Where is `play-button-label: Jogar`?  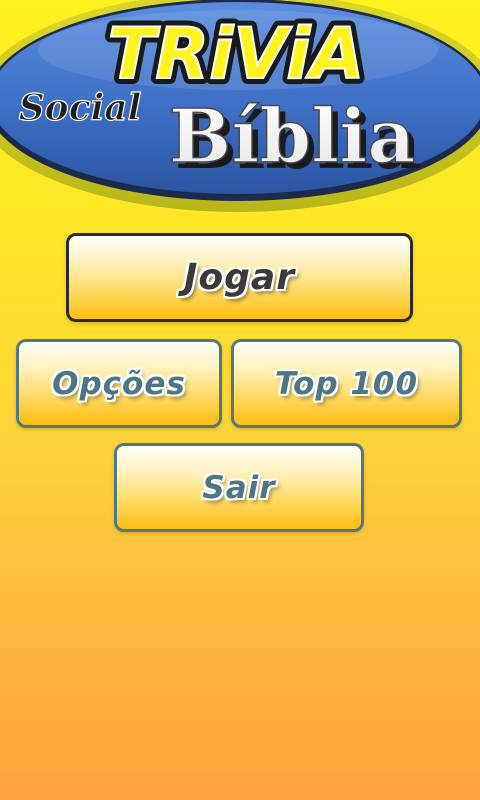
play-button-label: Jogar is located at coordinates (239, 277).